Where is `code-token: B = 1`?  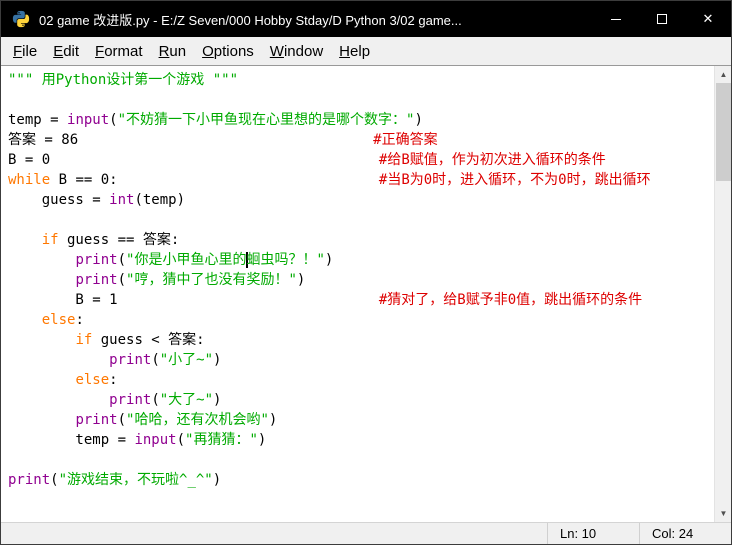
code-token: B = 1 is located at coordinates (63, 300).